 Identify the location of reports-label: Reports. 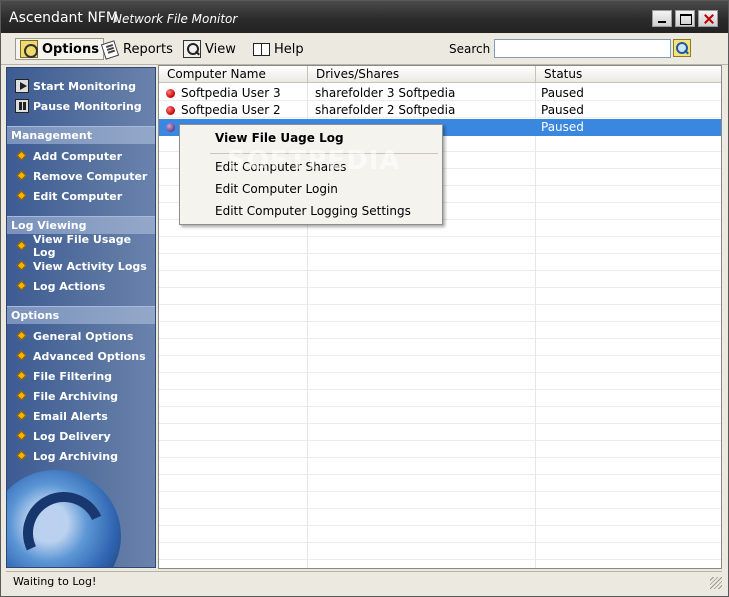
(148, 49).